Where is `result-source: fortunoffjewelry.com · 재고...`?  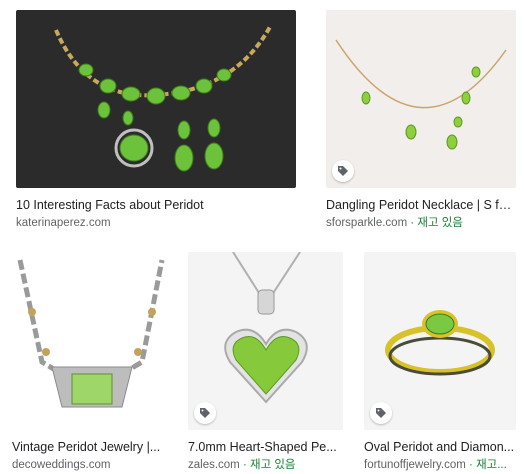
result-source: fortunoffjewelry.com · 재고... is located at coordinates (440, 465).